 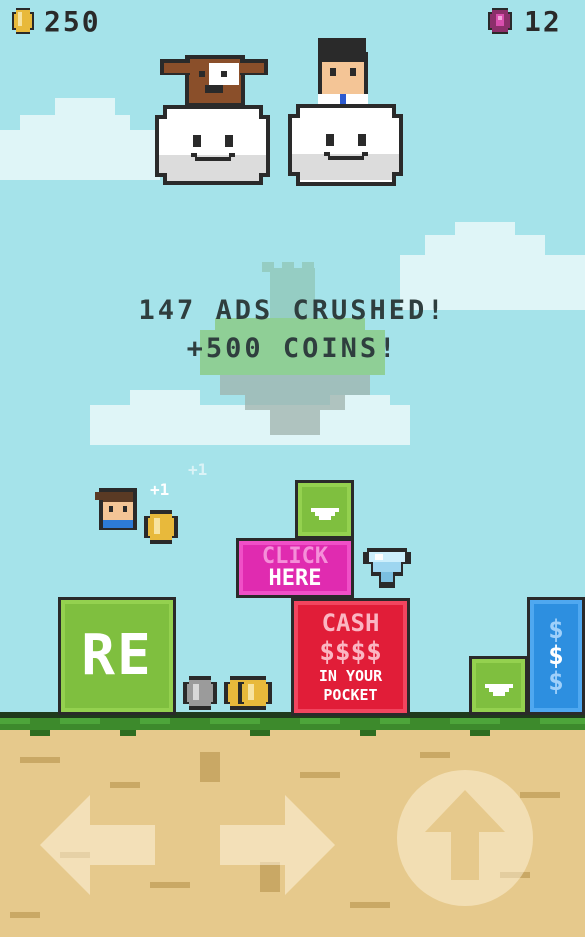 I want to click on diamond-pickup, so click(x=387, y=568).